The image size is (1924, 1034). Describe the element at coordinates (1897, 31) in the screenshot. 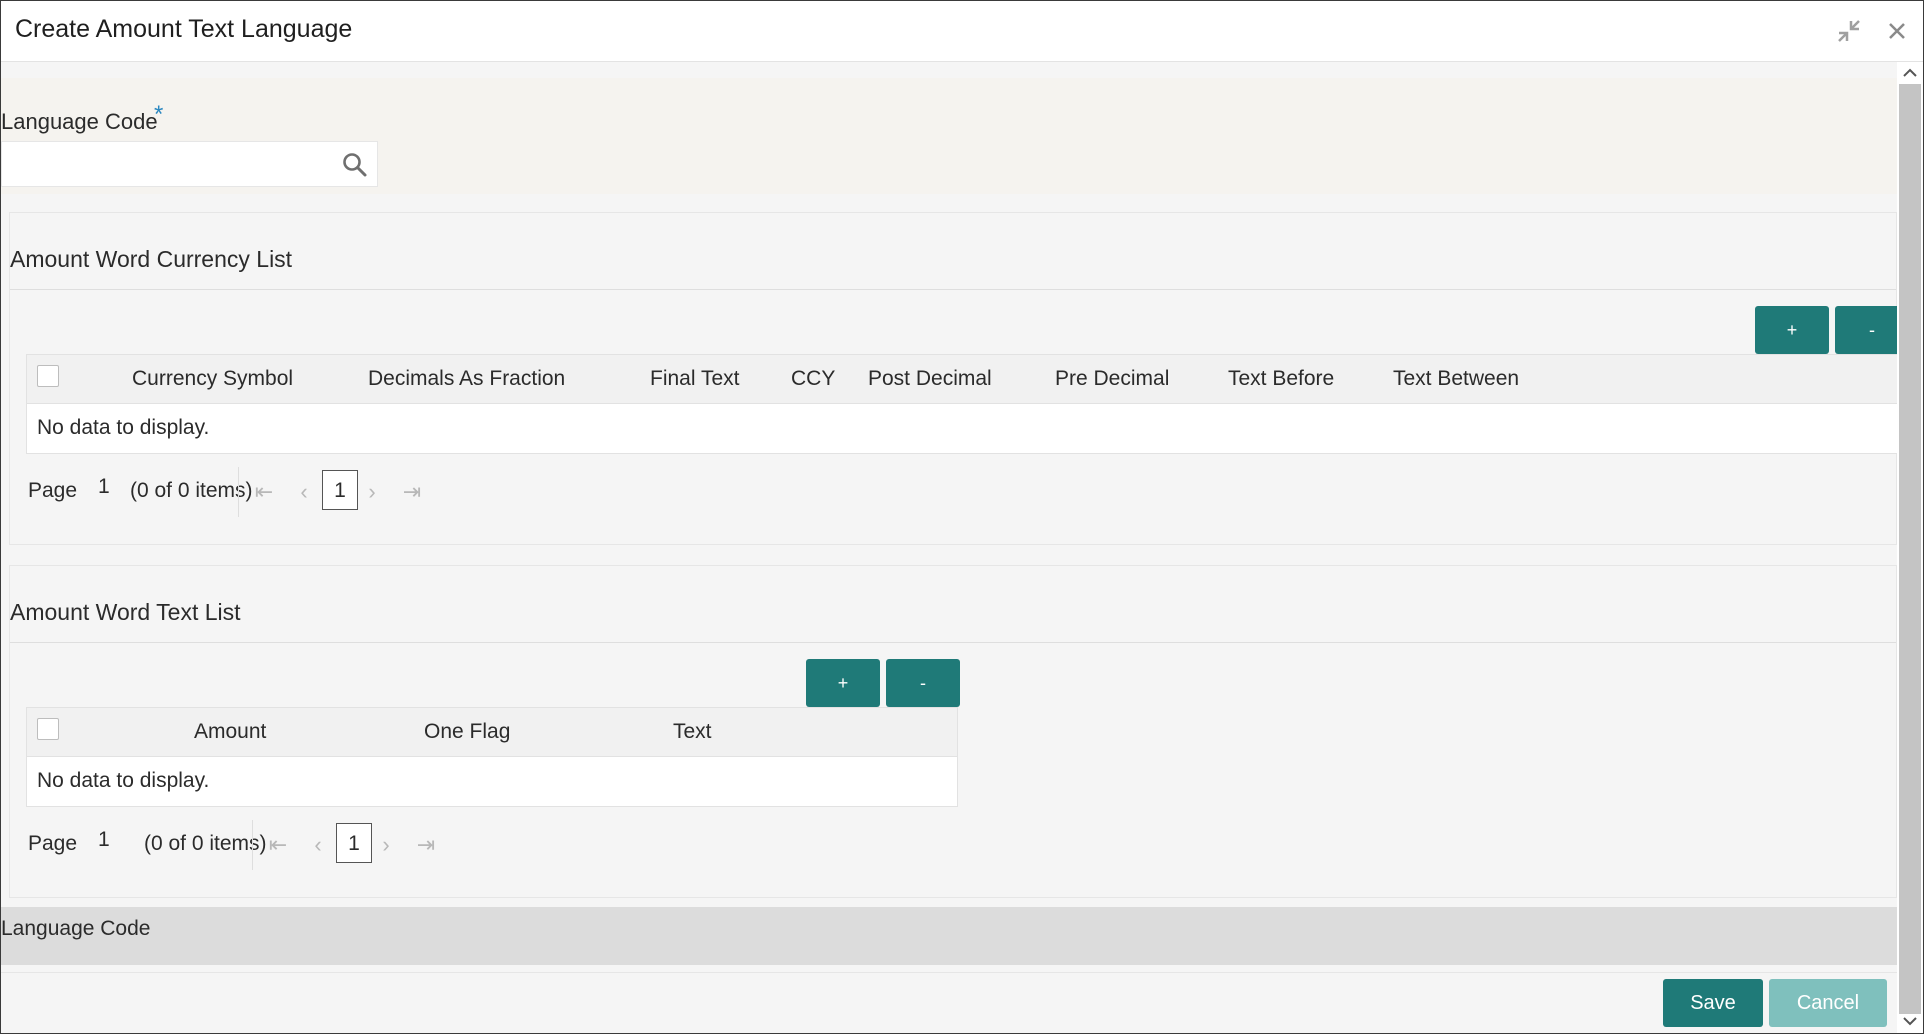

I see `close-icon` at that location.